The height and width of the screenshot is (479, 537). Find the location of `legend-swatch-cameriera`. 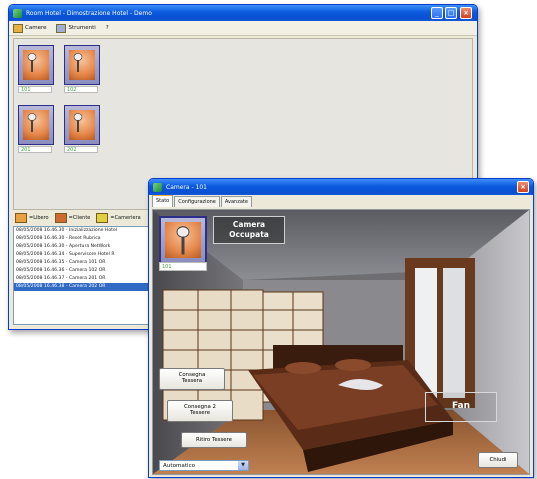

legend-swatch-cameriera is located at coordinates (102, 218).